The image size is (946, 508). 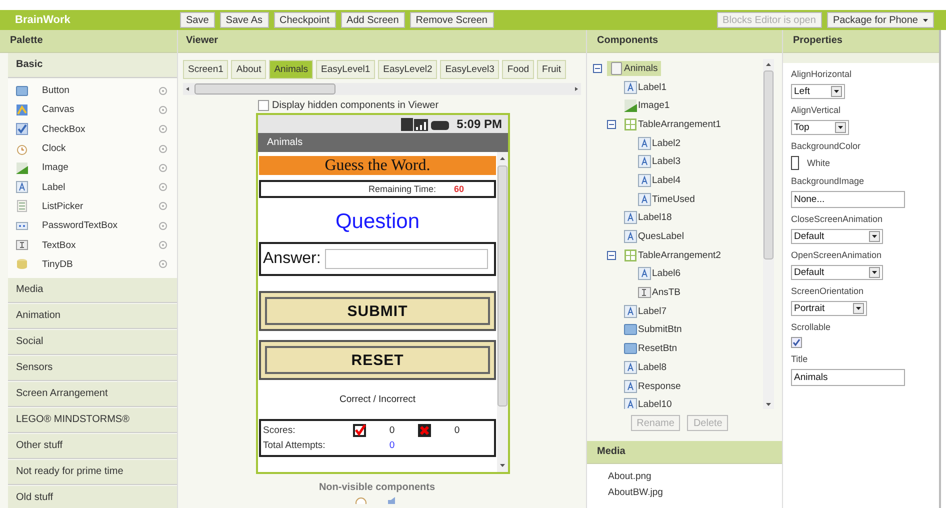 What do you see at coordinates (346, 69) in the screenshot?
I see `screen-tab: EasyLevel1` at bounding box center [346, 69].